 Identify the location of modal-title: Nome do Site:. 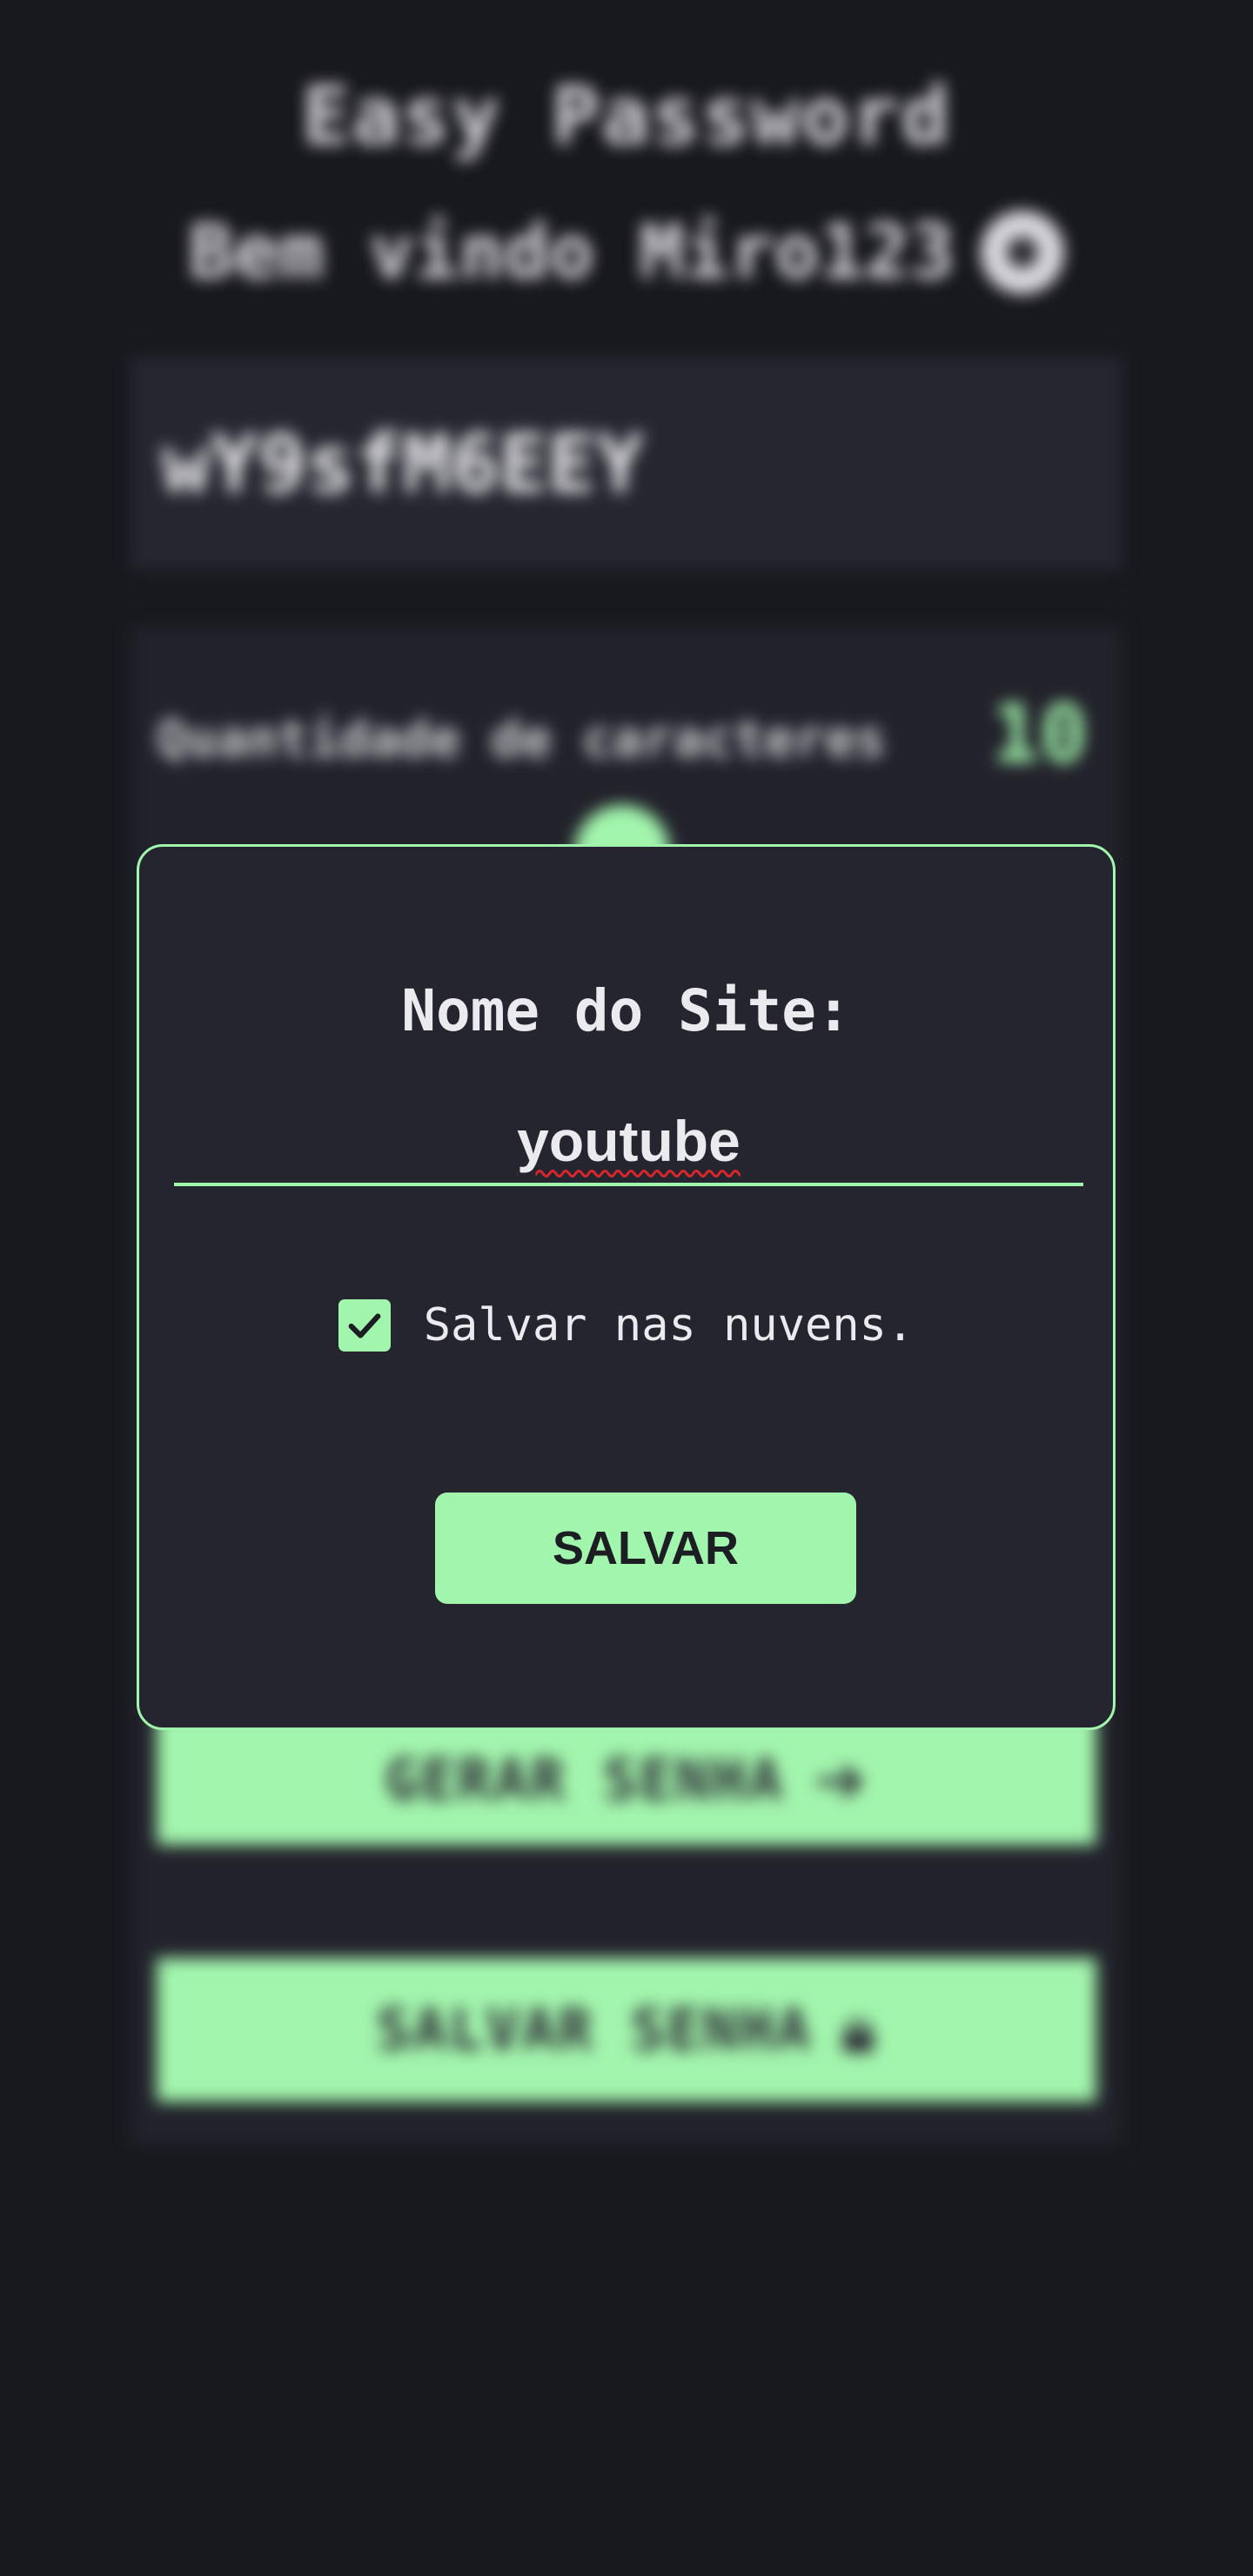
(626, 1011).